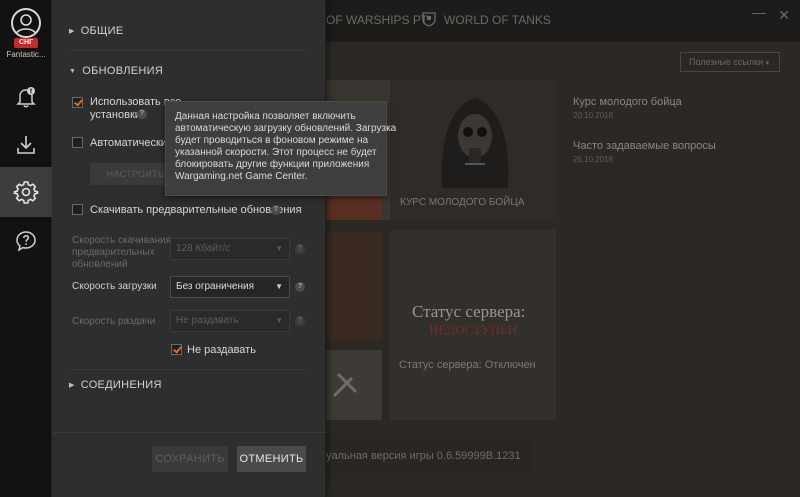  What do you see at coordinates (190, 459) in the screenshot?
I see `save-button: СОХРАНИТЬ` at bounding box center [190, 459].